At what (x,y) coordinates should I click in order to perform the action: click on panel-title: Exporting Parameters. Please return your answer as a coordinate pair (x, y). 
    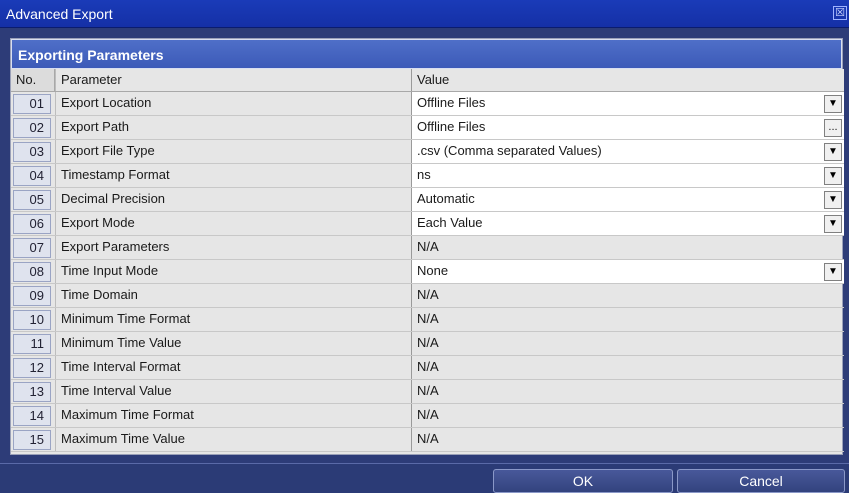
    Looking at the image, I should click on (91, 55).